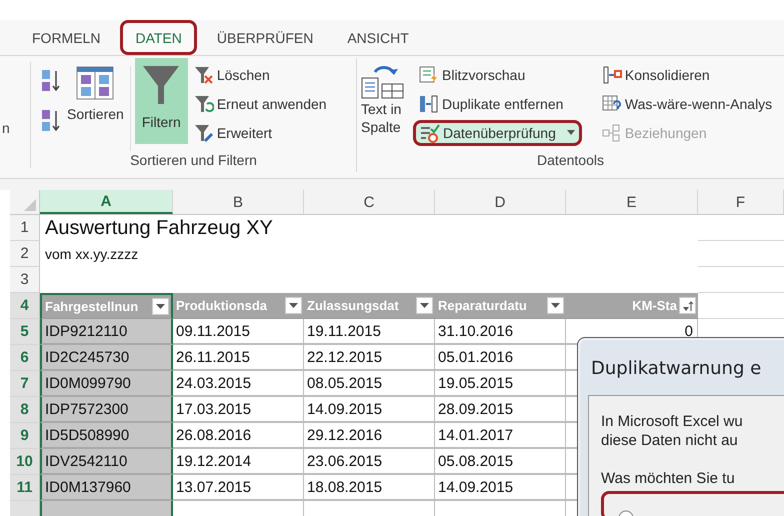 This screenshot has height=516, width=784. What do you see at coordinates (25, 436) in the screenshot?
I see `row-number: 9` at bounding box center [25, 436].